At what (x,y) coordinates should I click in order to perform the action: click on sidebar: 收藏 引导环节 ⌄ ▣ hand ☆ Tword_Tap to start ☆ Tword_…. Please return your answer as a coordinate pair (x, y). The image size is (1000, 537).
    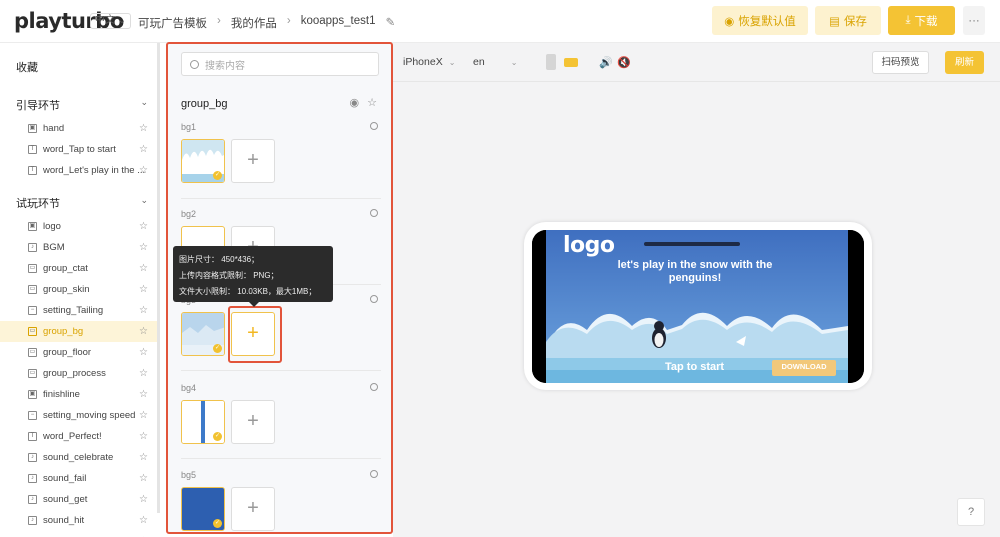
    Looking at the image, I should click on (80, 290).